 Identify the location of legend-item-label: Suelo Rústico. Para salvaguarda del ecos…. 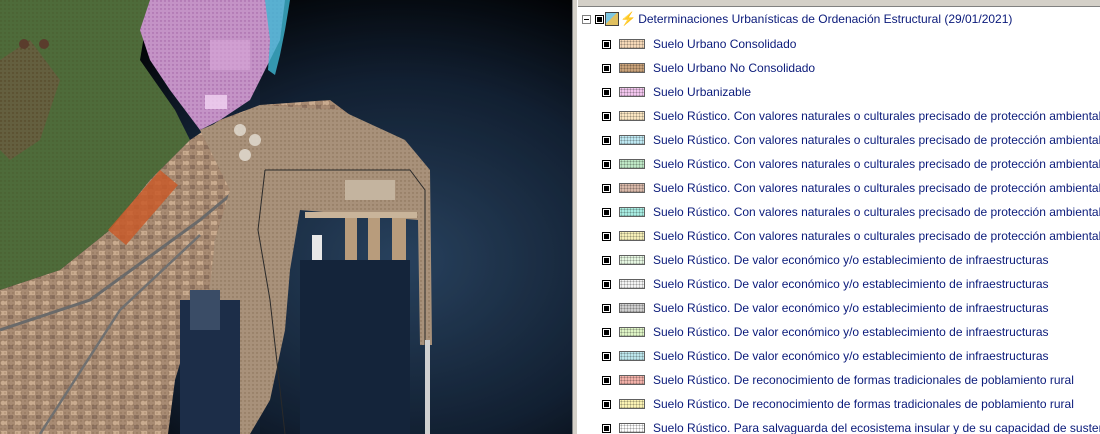
(876, 427).